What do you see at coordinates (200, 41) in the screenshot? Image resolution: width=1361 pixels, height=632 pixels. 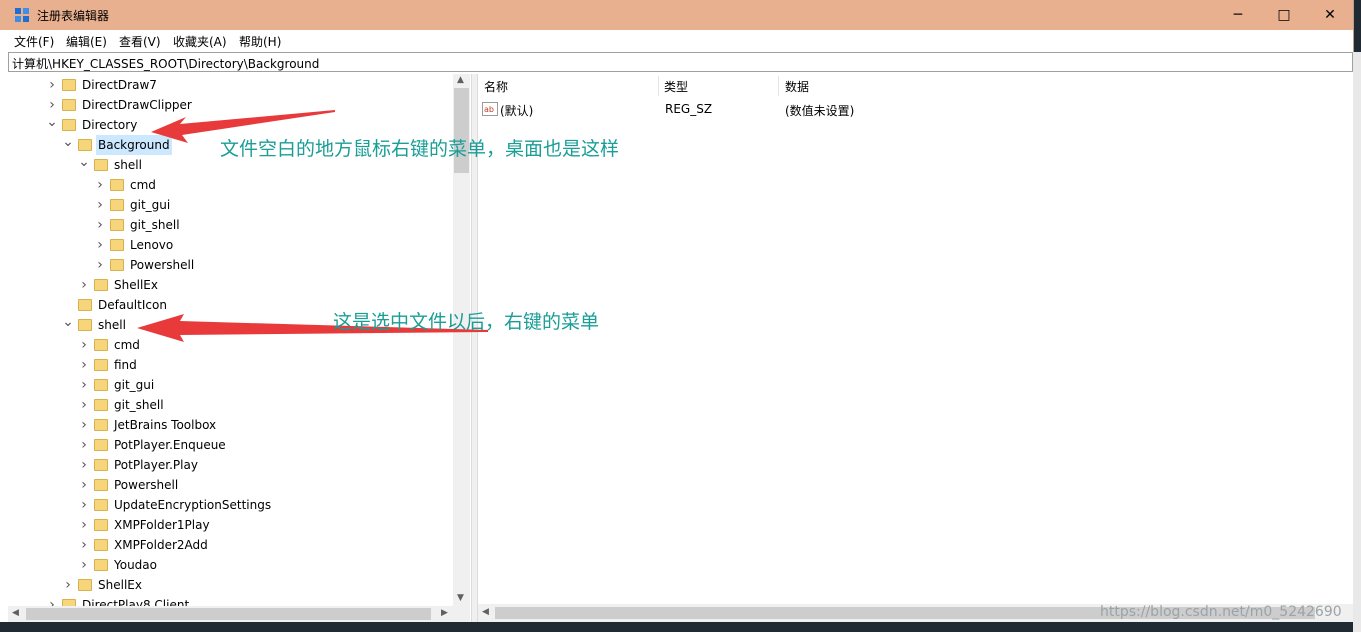 I see `menu-favorites: 收藏夹(A)` at bounding box center [200, 41].